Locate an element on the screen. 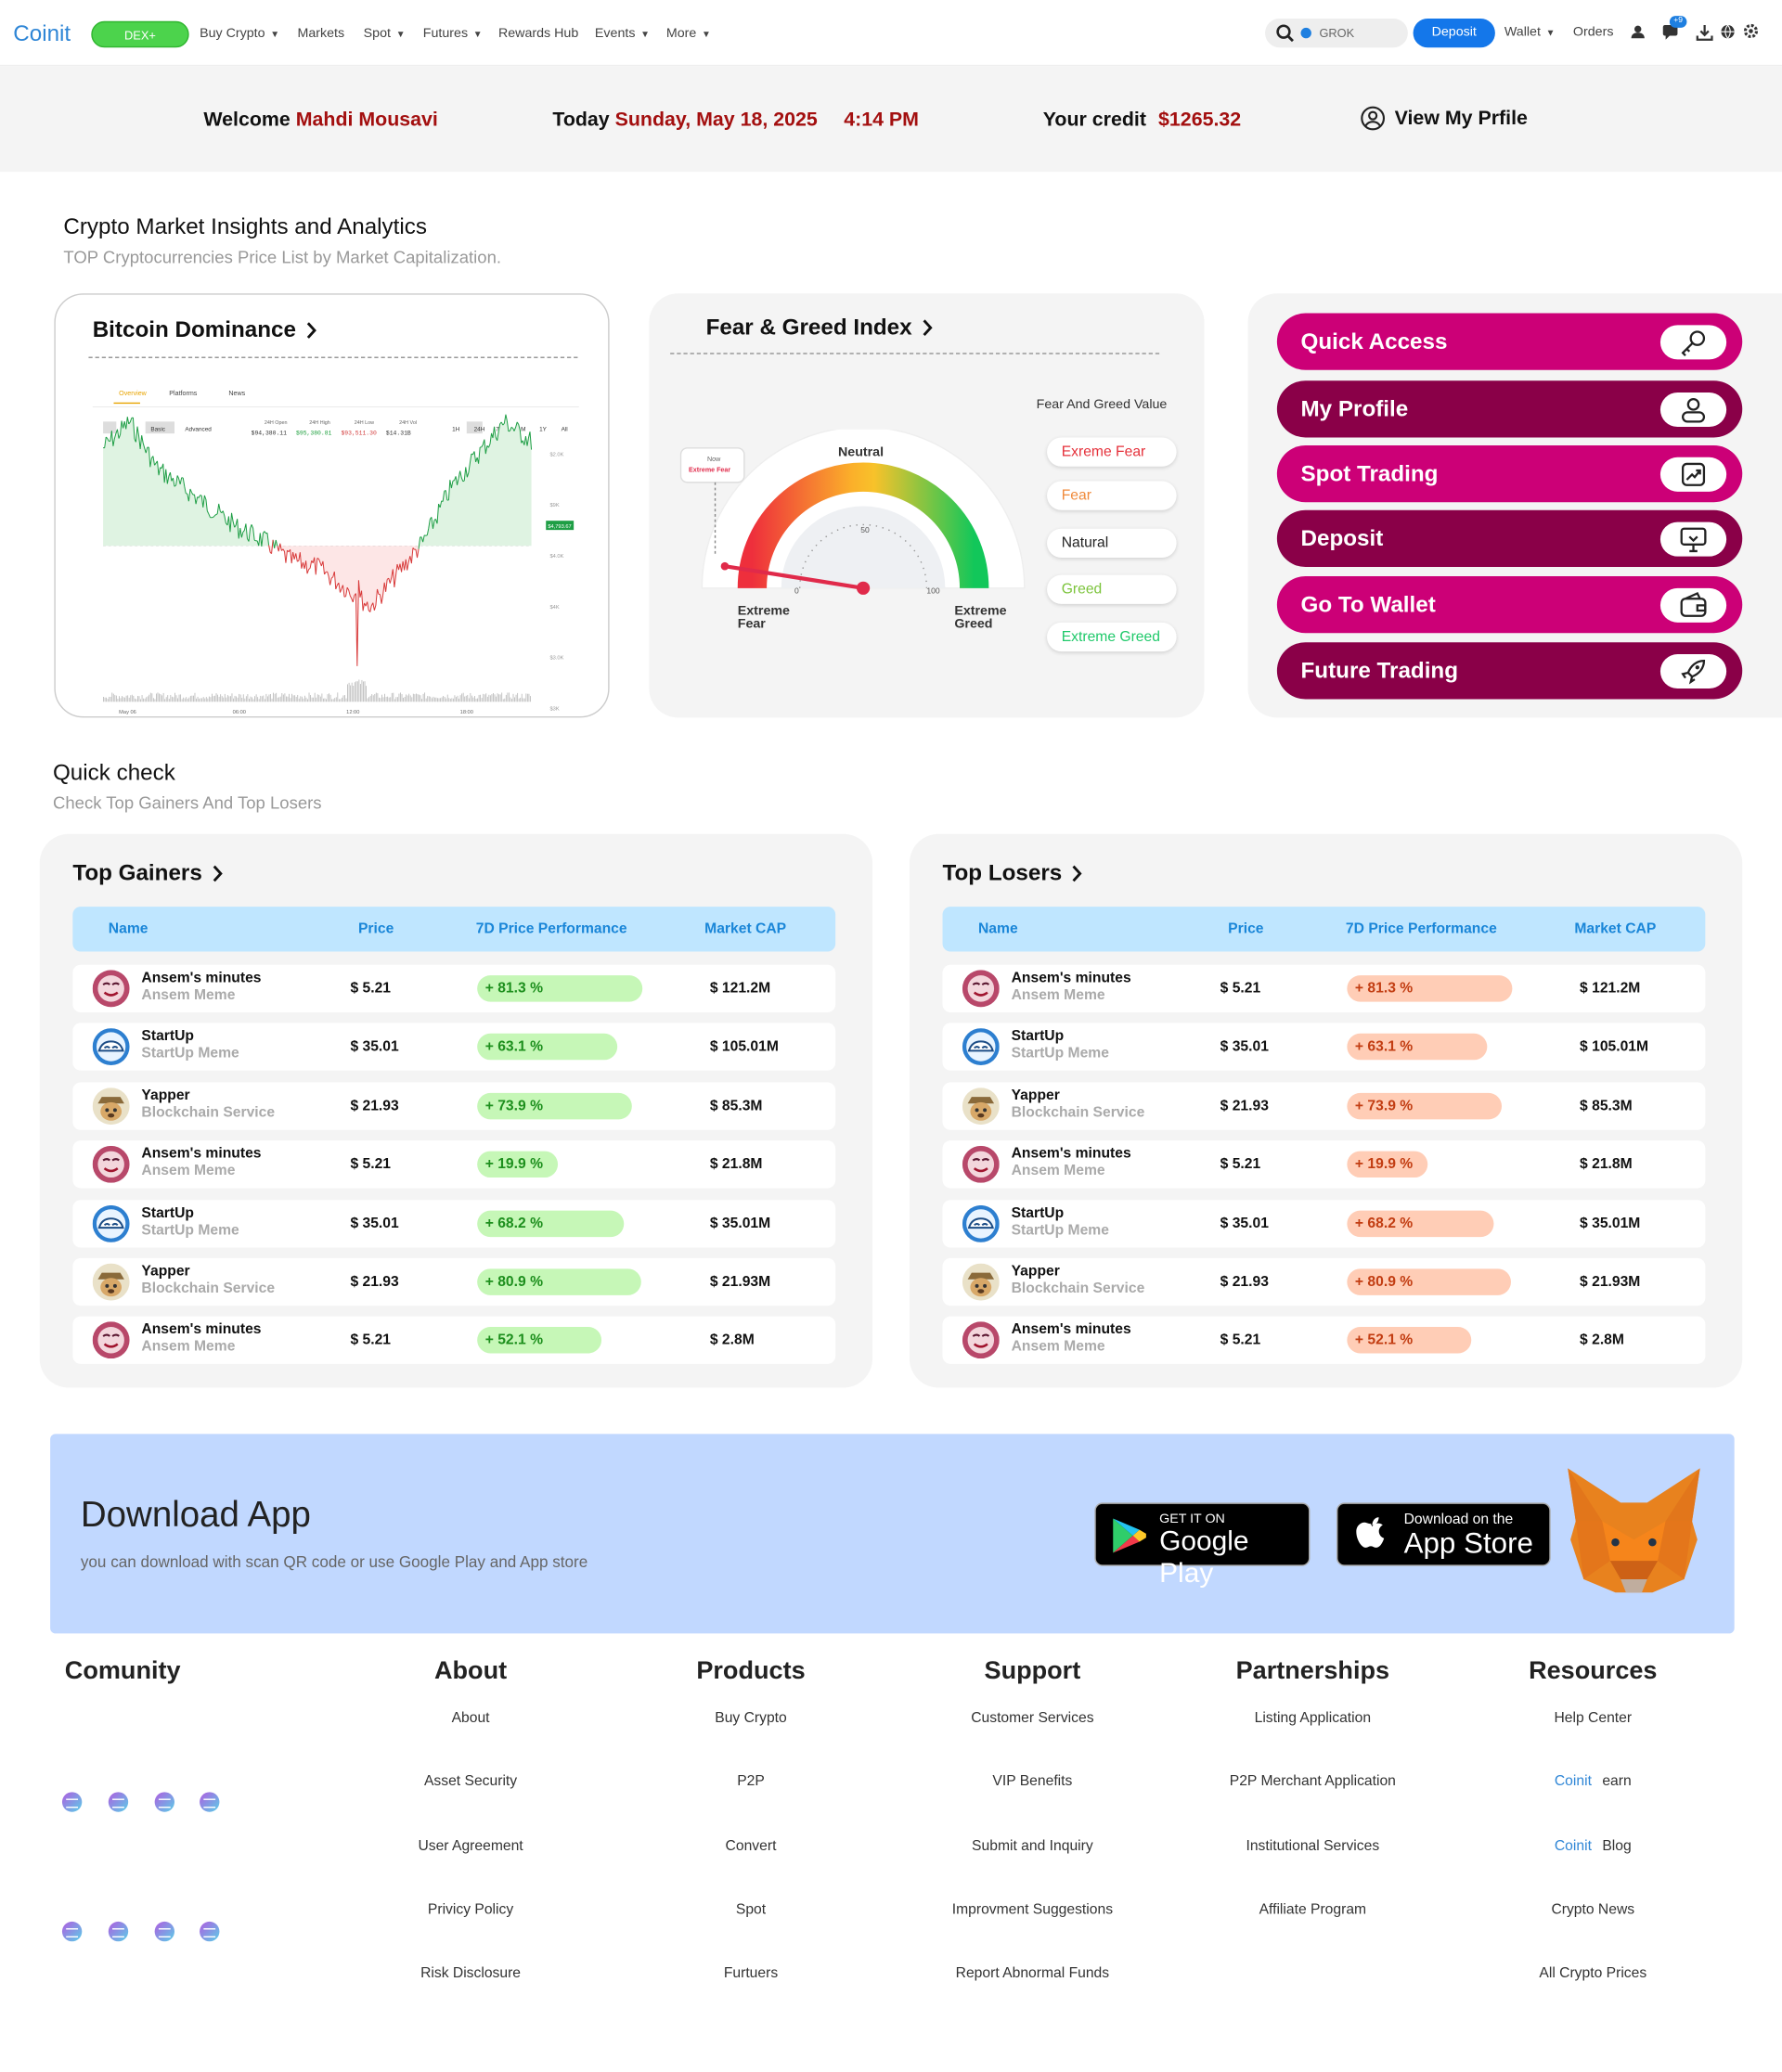 This screenshot has height=2072, width=1782. footer-link: Affiliate Program is located at coordinates (1313, 1909).